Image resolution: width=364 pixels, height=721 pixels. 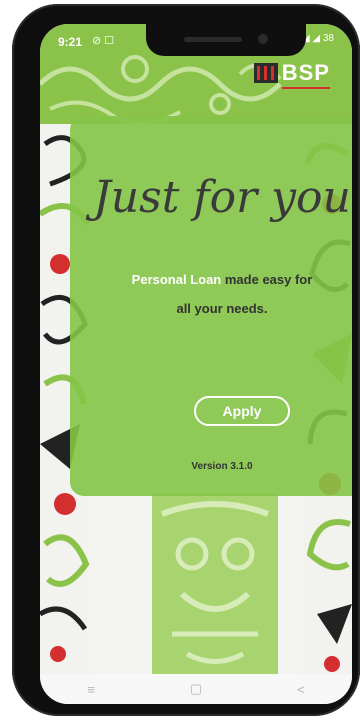 What do you see at coordinates (215, 584) in the screenshot?
I see `tiki-pattern-center` at bounding box center [215, 584].